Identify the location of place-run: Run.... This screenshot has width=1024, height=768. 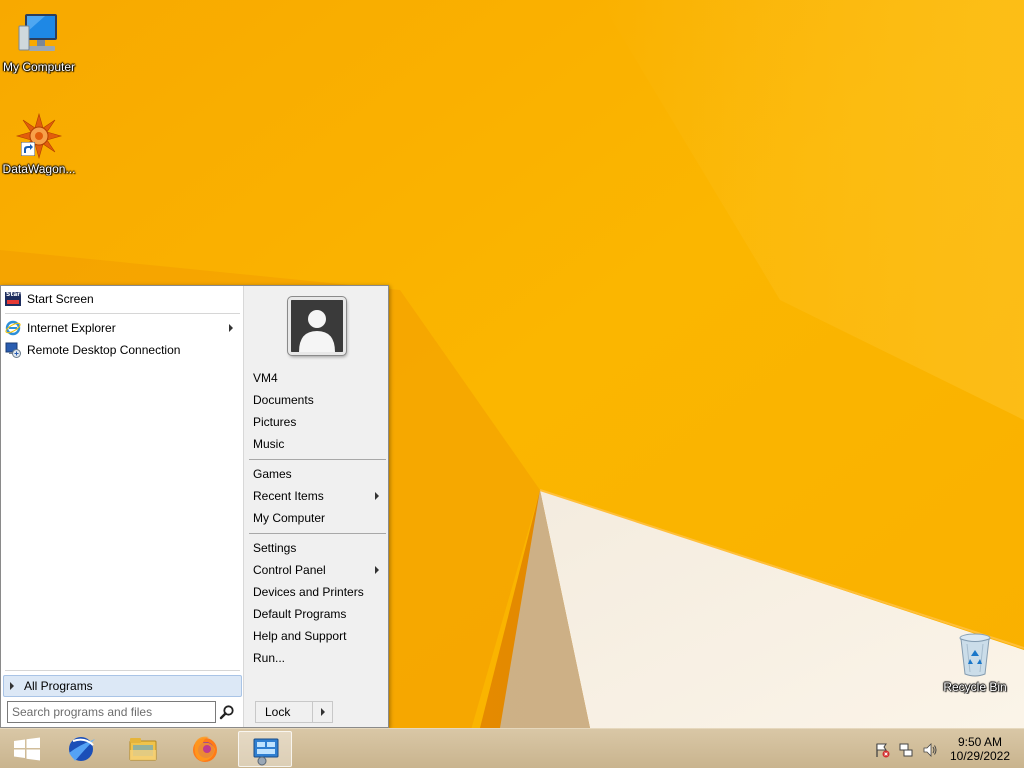
(319, 658).